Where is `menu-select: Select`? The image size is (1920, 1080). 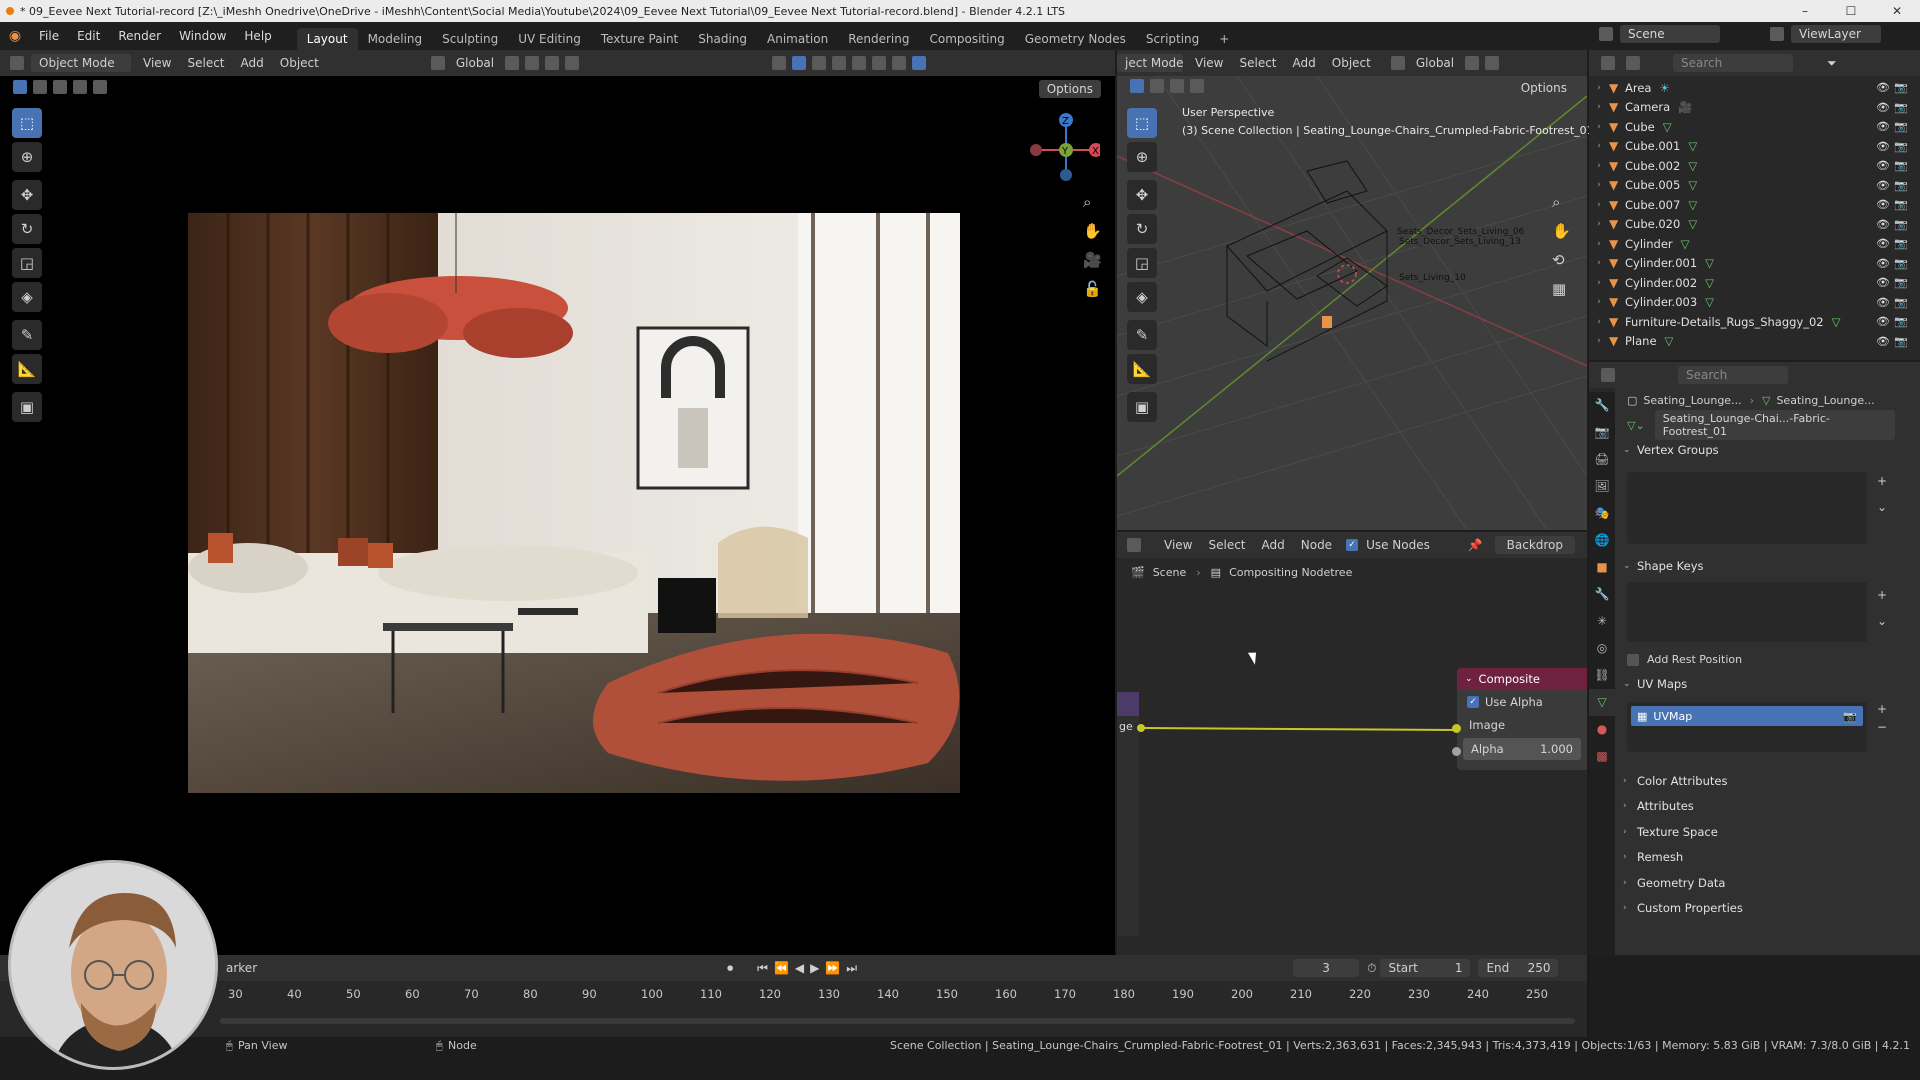 menu-select: Select is located at coordinates (205, 63).